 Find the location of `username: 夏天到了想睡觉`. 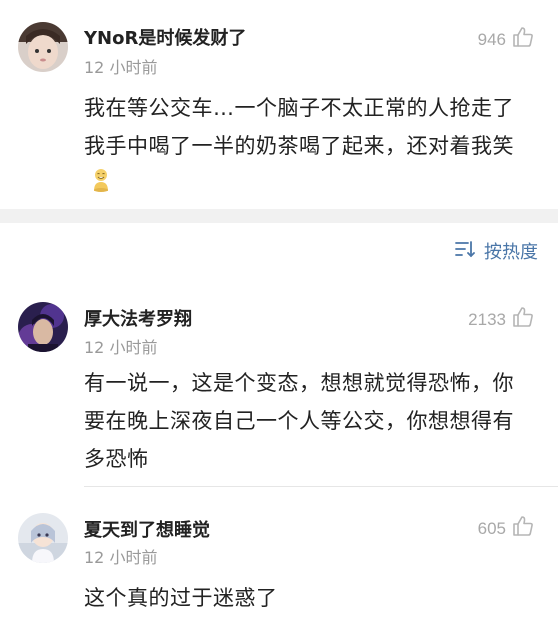

username: 夏天到了想睡觉 is located at coordinates (147, 529).